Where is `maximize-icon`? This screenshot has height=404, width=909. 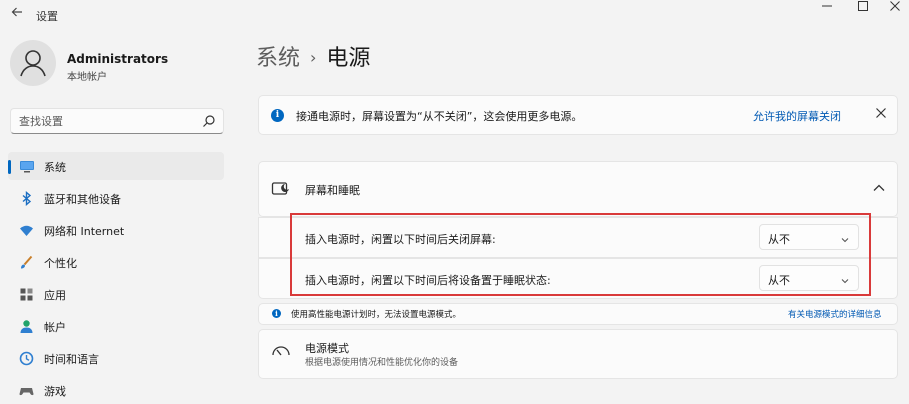
maximize-icon is located at coordinates (863, 8).